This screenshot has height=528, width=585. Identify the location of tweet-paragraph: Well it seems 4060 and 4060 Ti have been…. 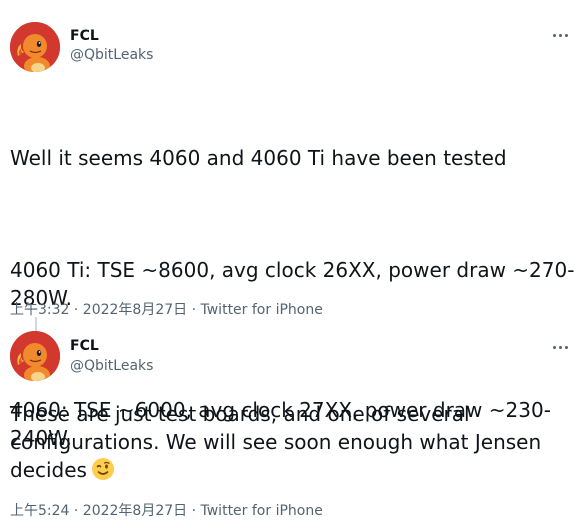
(258, 158).